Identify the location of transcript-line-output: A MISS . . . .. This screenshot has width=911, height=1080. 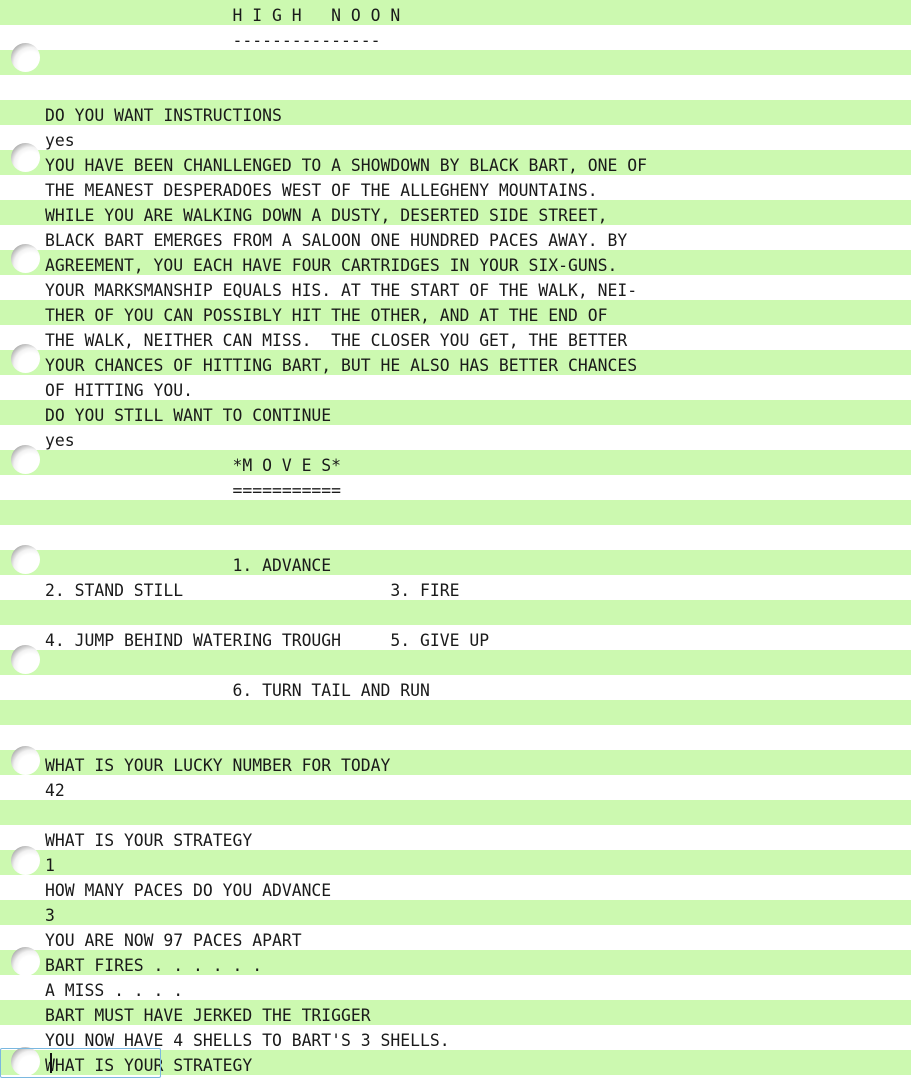
(114, 990).